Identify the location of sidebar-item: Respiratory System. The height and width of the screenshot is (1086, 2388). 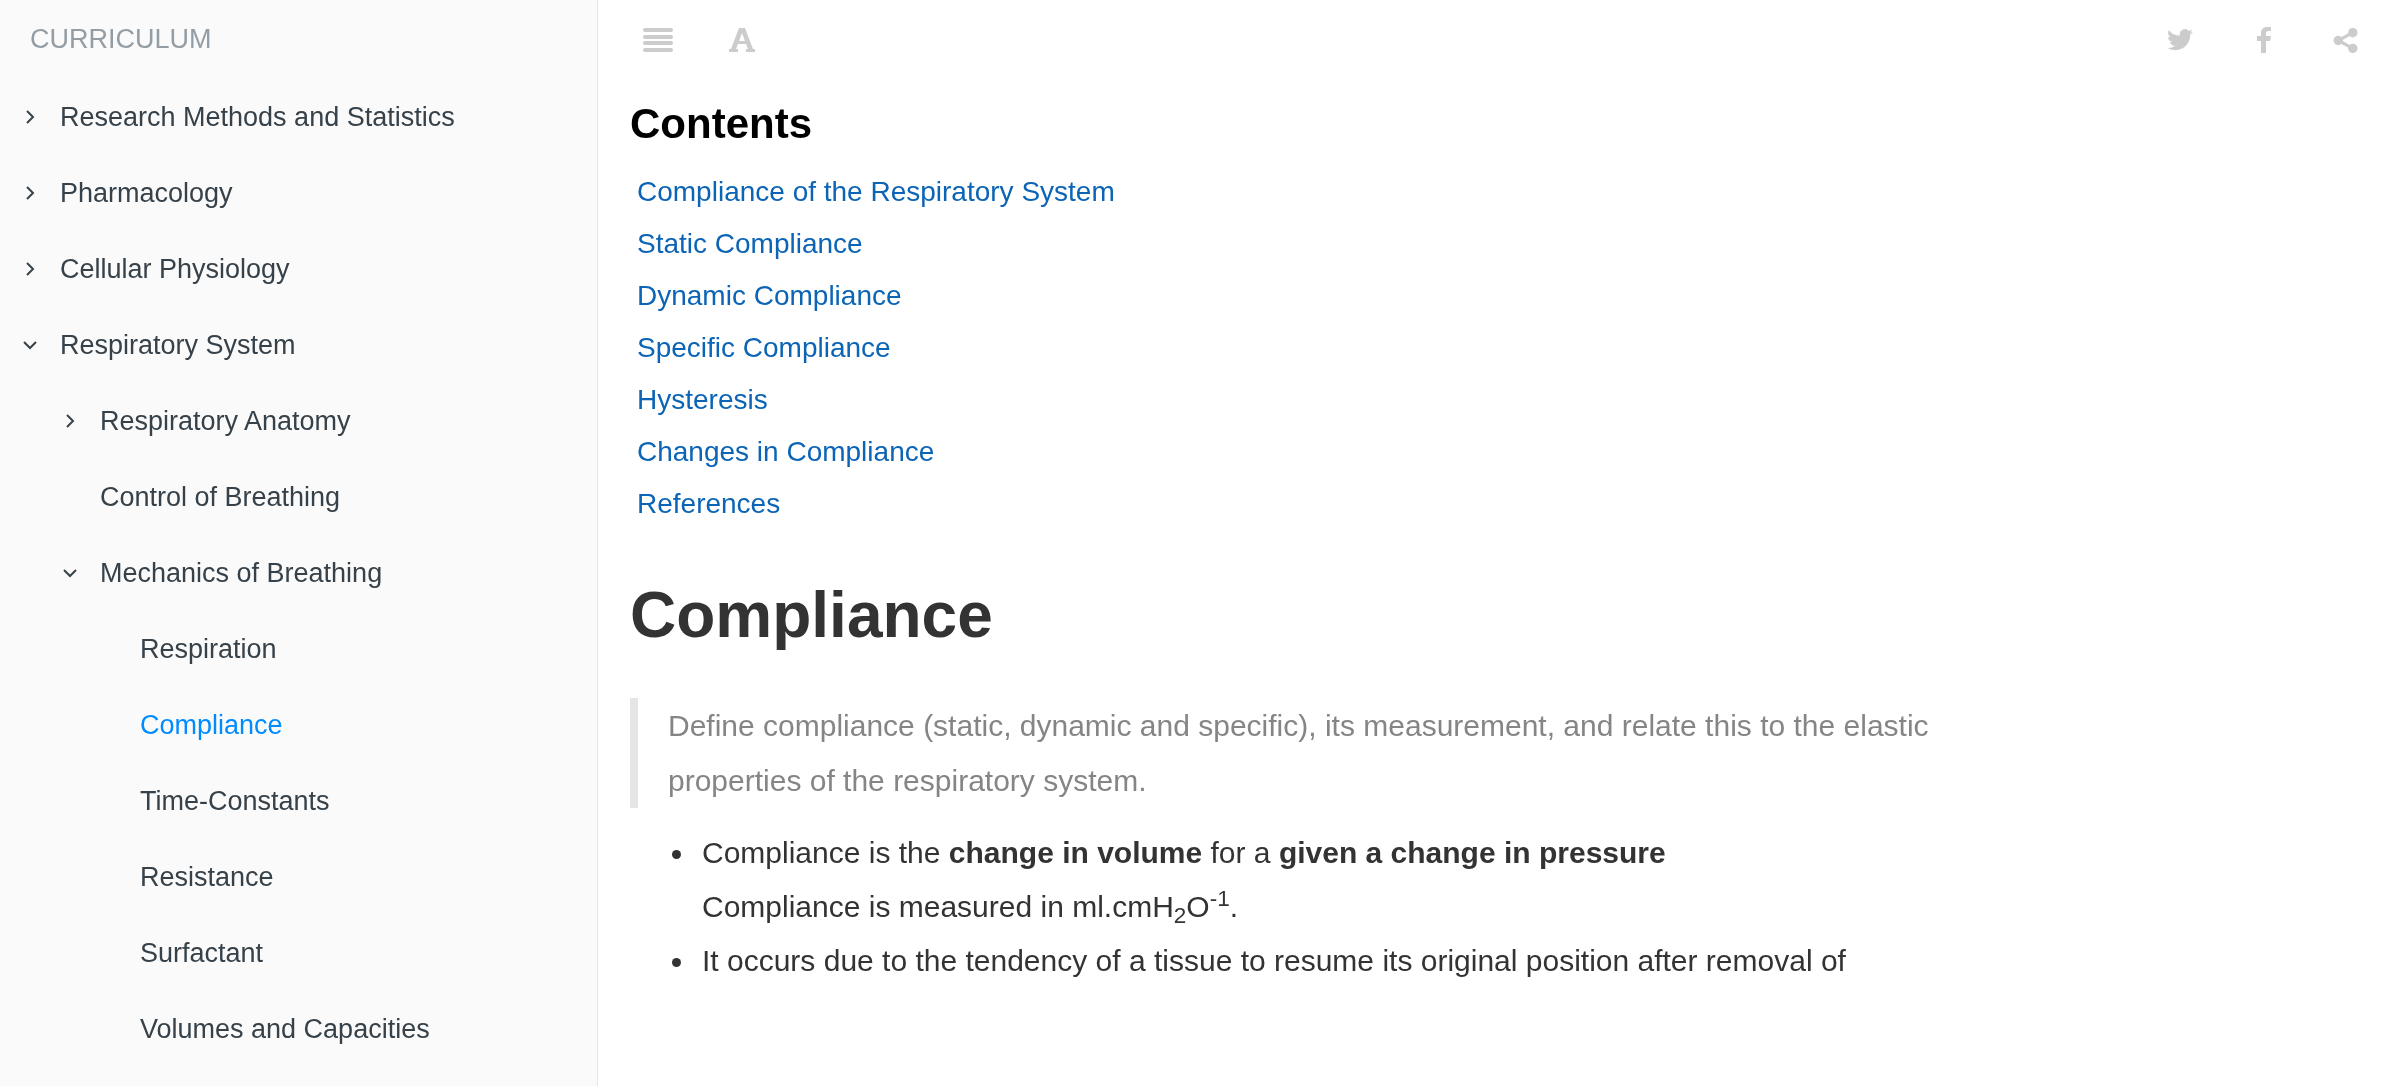
(178, 345).